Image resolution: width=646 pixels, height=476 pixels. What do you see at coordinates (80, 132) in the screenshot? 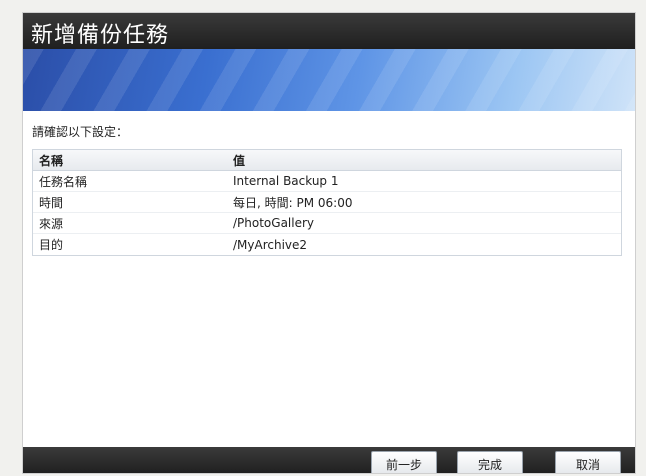
I see `confirm-prompt: 請確認以下設定：` at bounding box center [80, 132].